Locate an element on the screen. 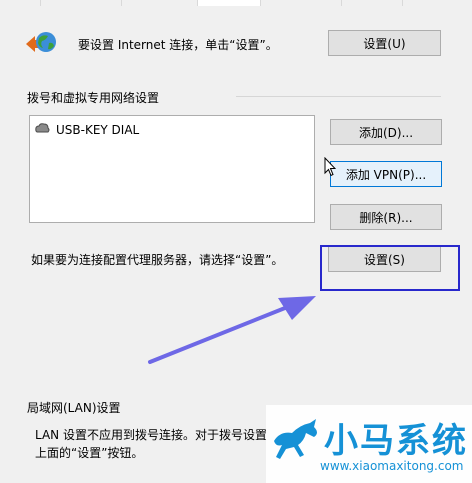 This screenshot has width=472, height=483. section-divider is located at coordinates (338, 96).